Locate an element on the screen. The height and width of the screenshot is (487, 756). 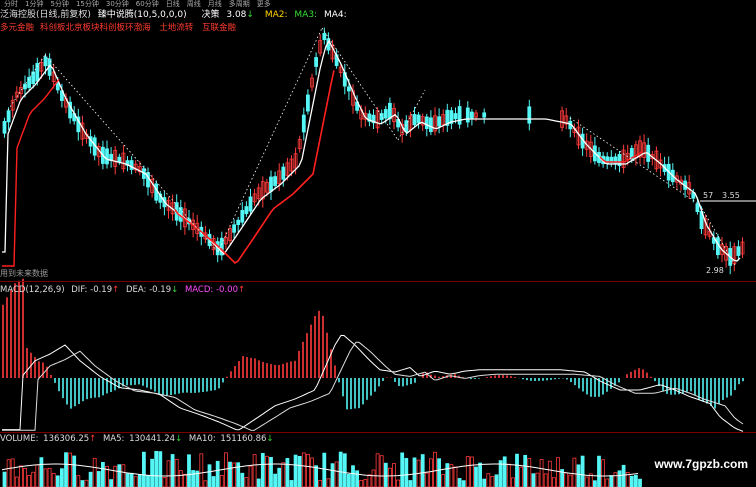
volume-title: VOLUME: is located at coordinates (19, 439).